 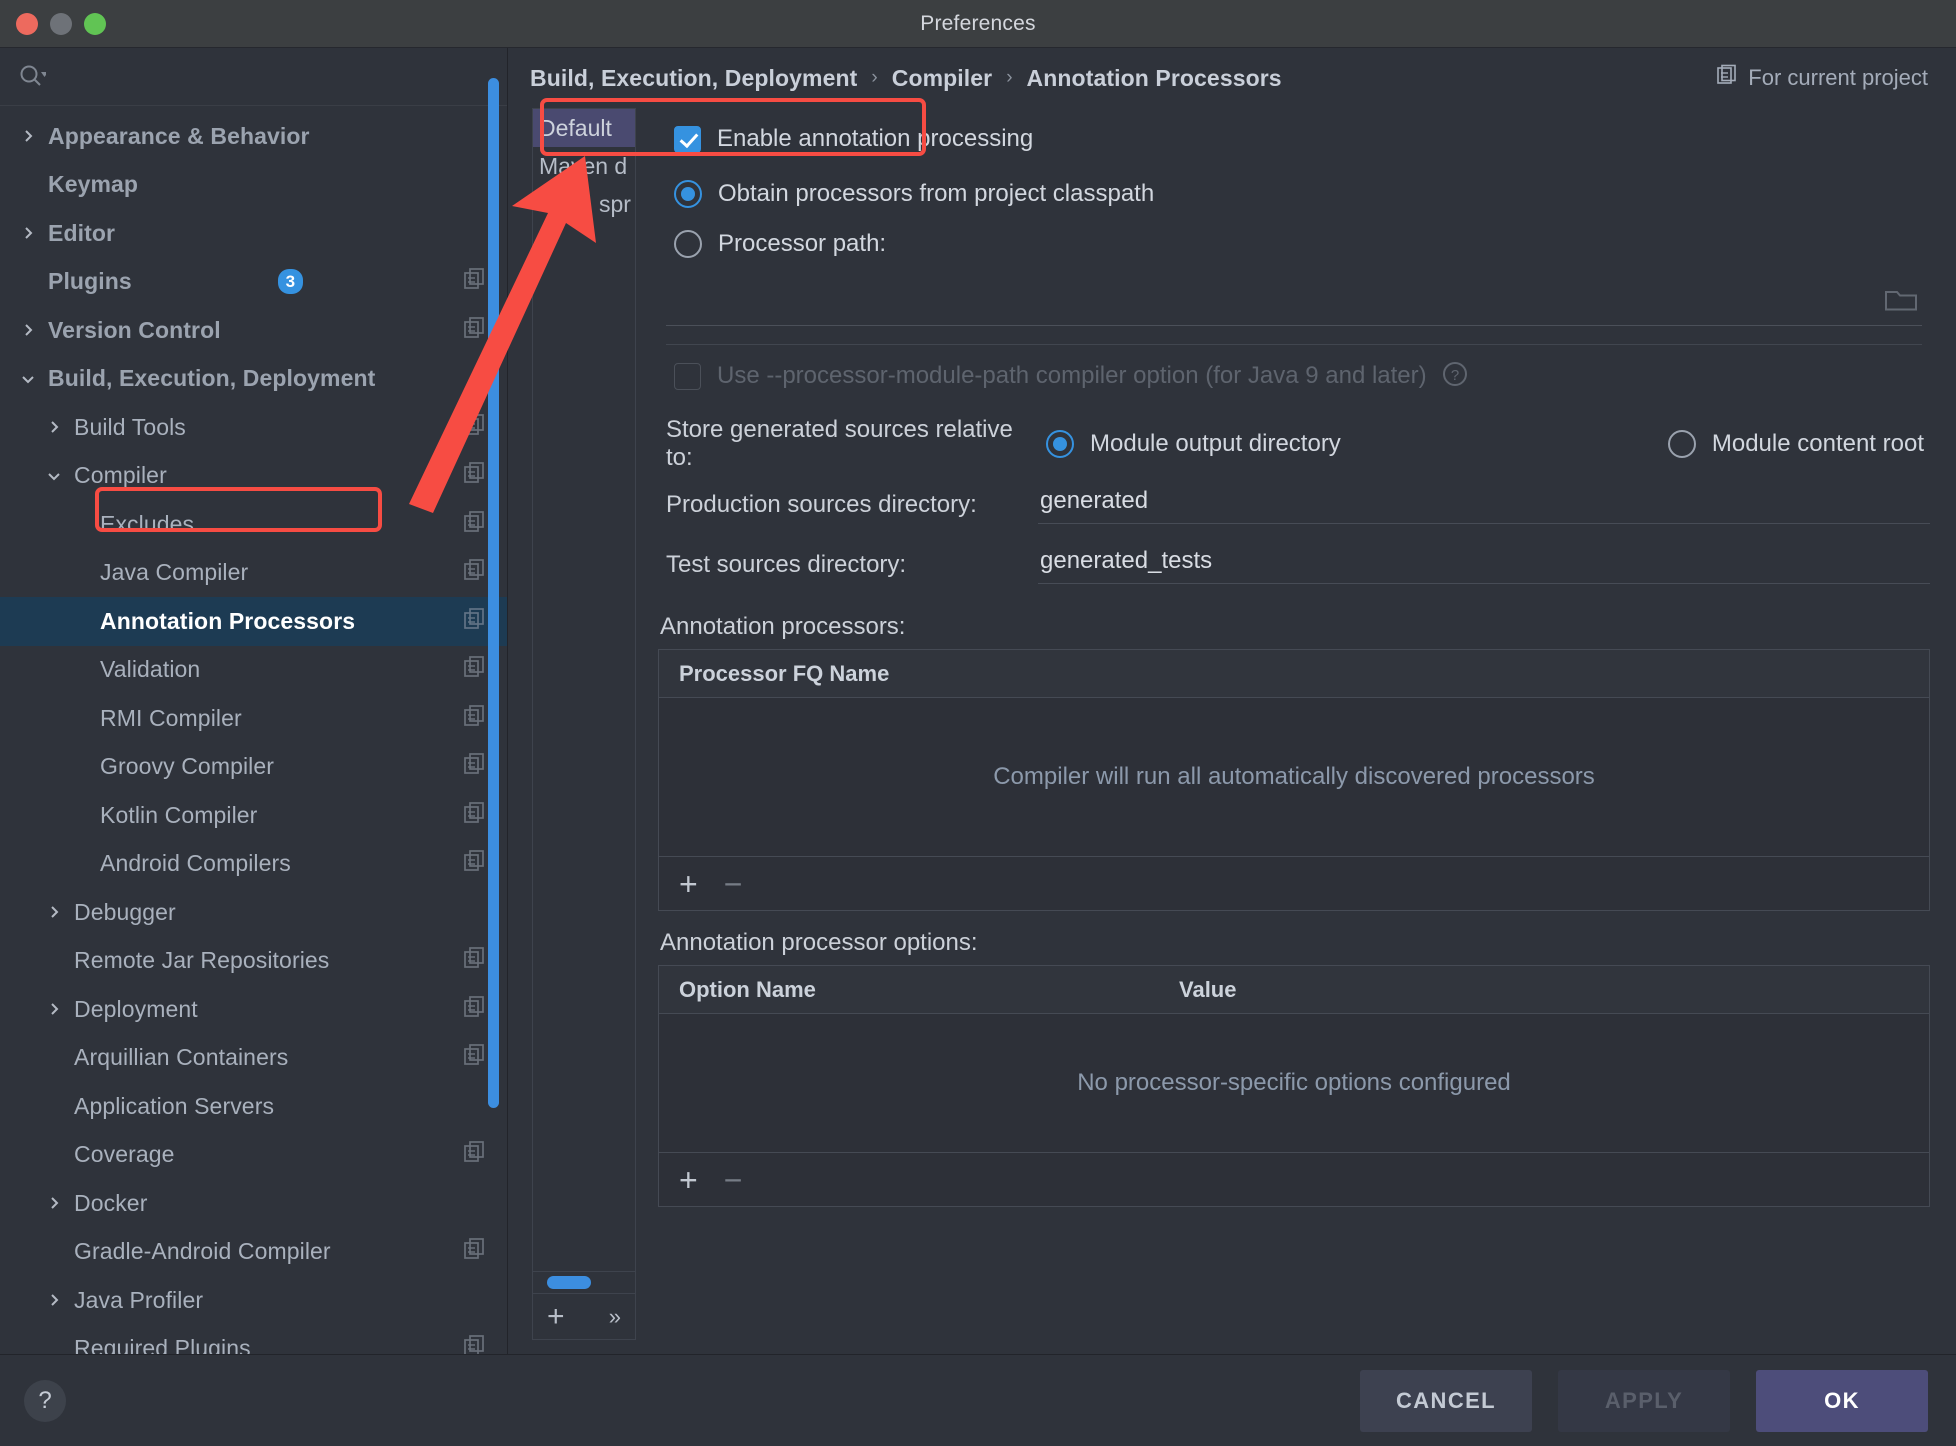 I want to click on module-list-item: Default, so click(x=584, y=128).